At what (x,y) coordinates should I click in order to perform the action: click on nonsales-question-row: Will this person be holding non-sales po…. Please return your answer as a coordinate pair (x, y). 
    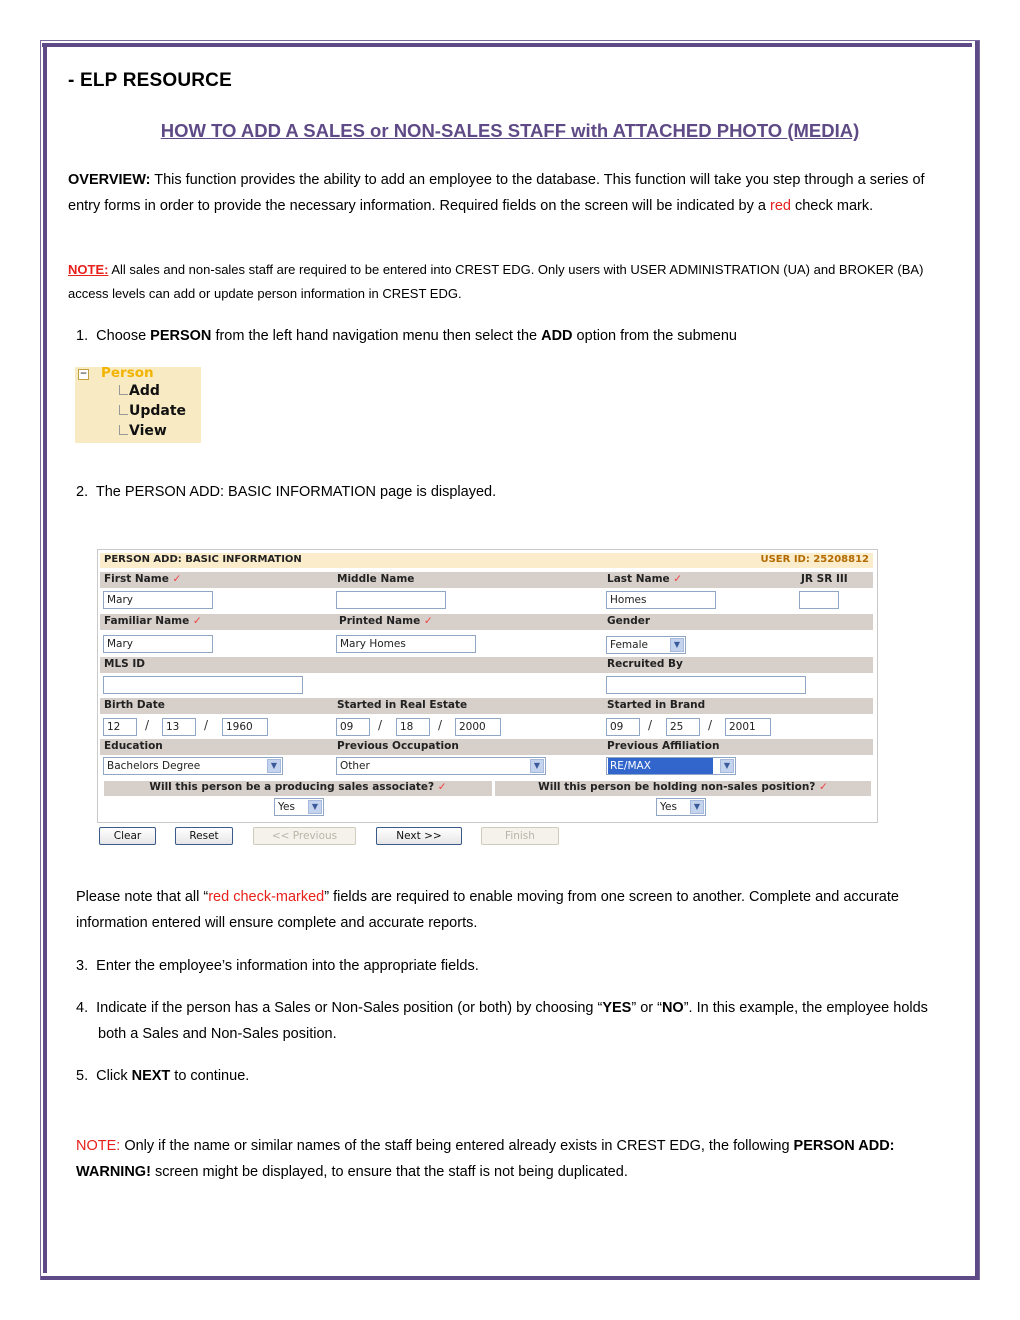
    Looking at the image, I should click on (683, 788).